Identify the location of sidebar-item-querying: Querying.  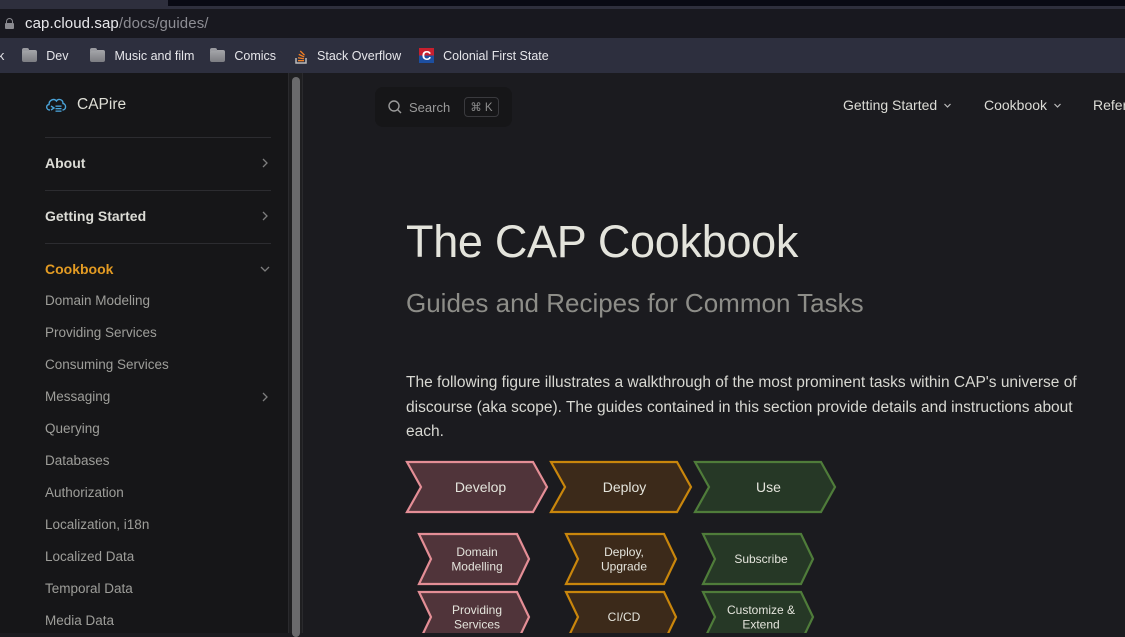
(158, 428).